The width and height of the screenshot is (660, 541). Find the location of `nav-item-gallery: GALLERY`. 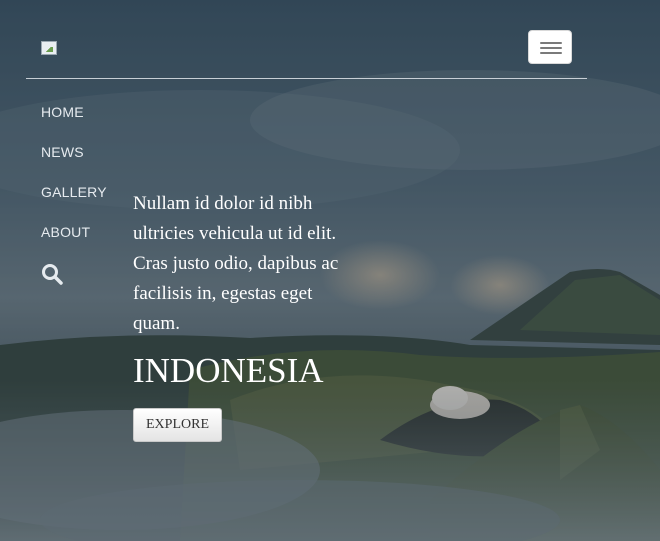

nav-item-gallery: GALLERY is located at coordinates (74, 204).